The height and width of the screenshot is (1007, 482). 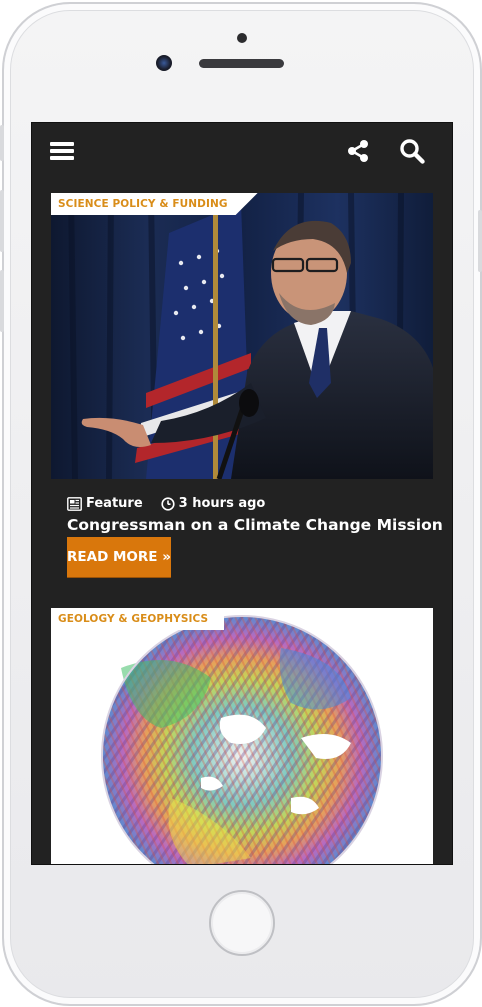 I want to click on newspaper-icon, so click(x=74, y=503).